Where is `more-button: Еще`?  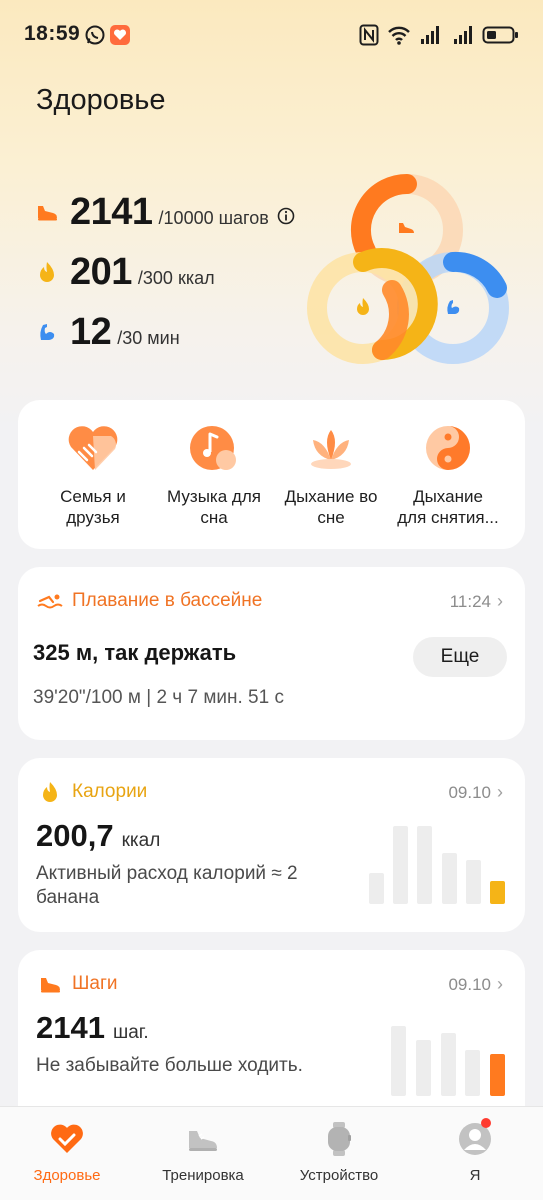 more-button: Еще is located at coordinates (460, 657).